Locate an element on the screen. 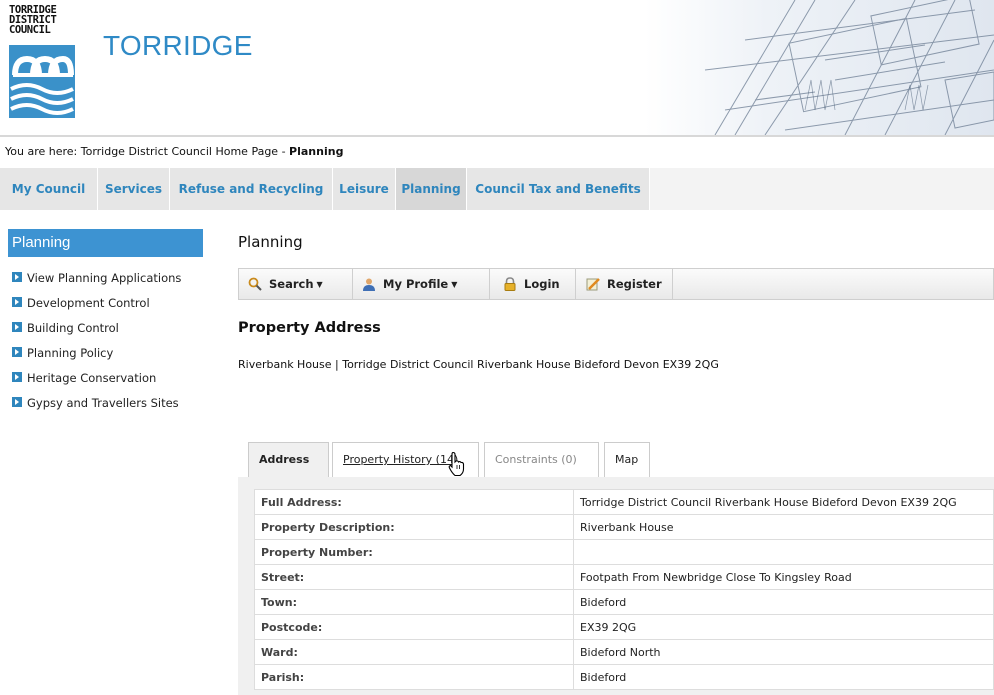 This screenshot has width=994, height=695. my-profile-button-label: My Profile is located at coordinates (416, 284).